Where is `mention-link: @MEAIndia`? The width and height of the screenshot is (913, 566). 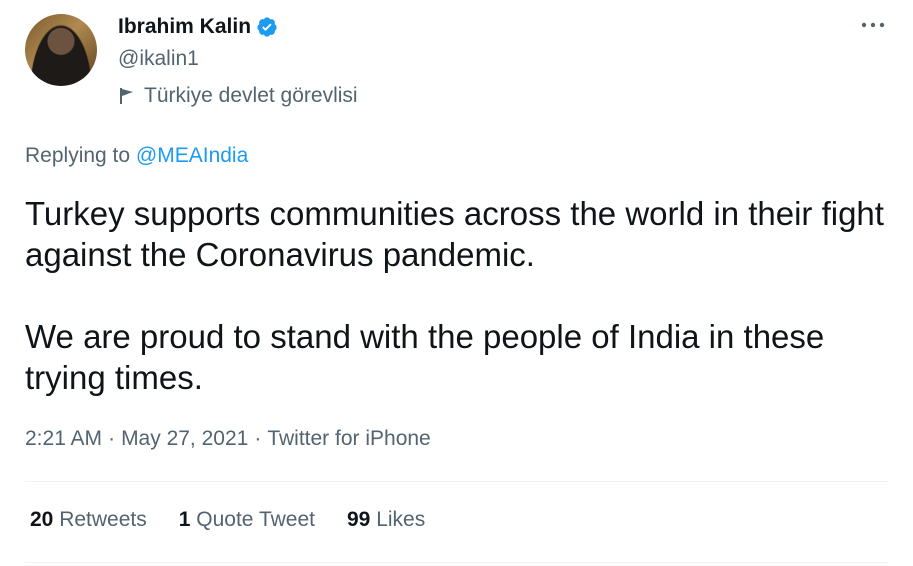 mention-link: @MEAIndia is located at coordinates (192, 155).